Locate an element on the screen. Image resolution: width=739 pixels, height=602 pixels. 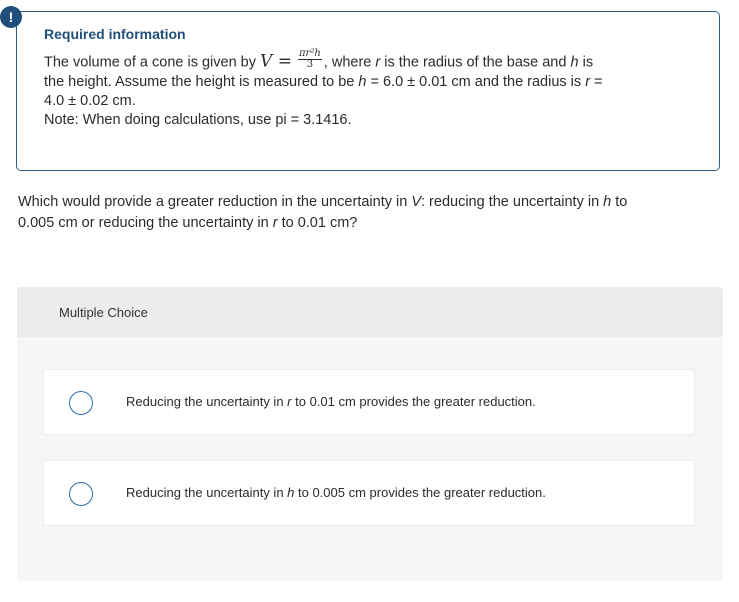
formula-fraction: πr²h 3 is located at coordinates (309, 59).